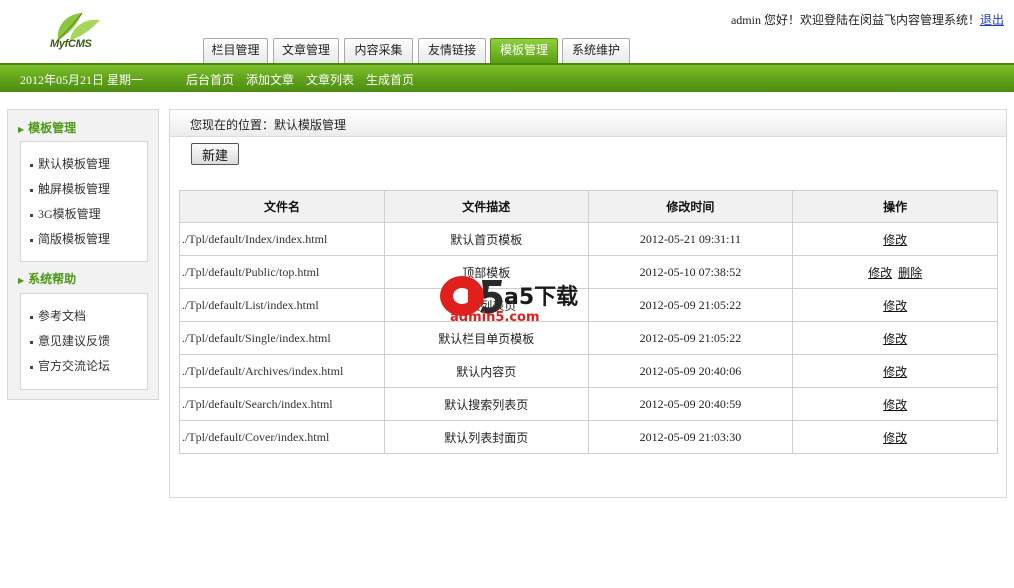 The width and height of the screenshot is (1014, 588). Describe the element at coordinates (690, 239) in the screenshot. I see `file-modified-time: 2012-05-21 09:31:11` at that location.